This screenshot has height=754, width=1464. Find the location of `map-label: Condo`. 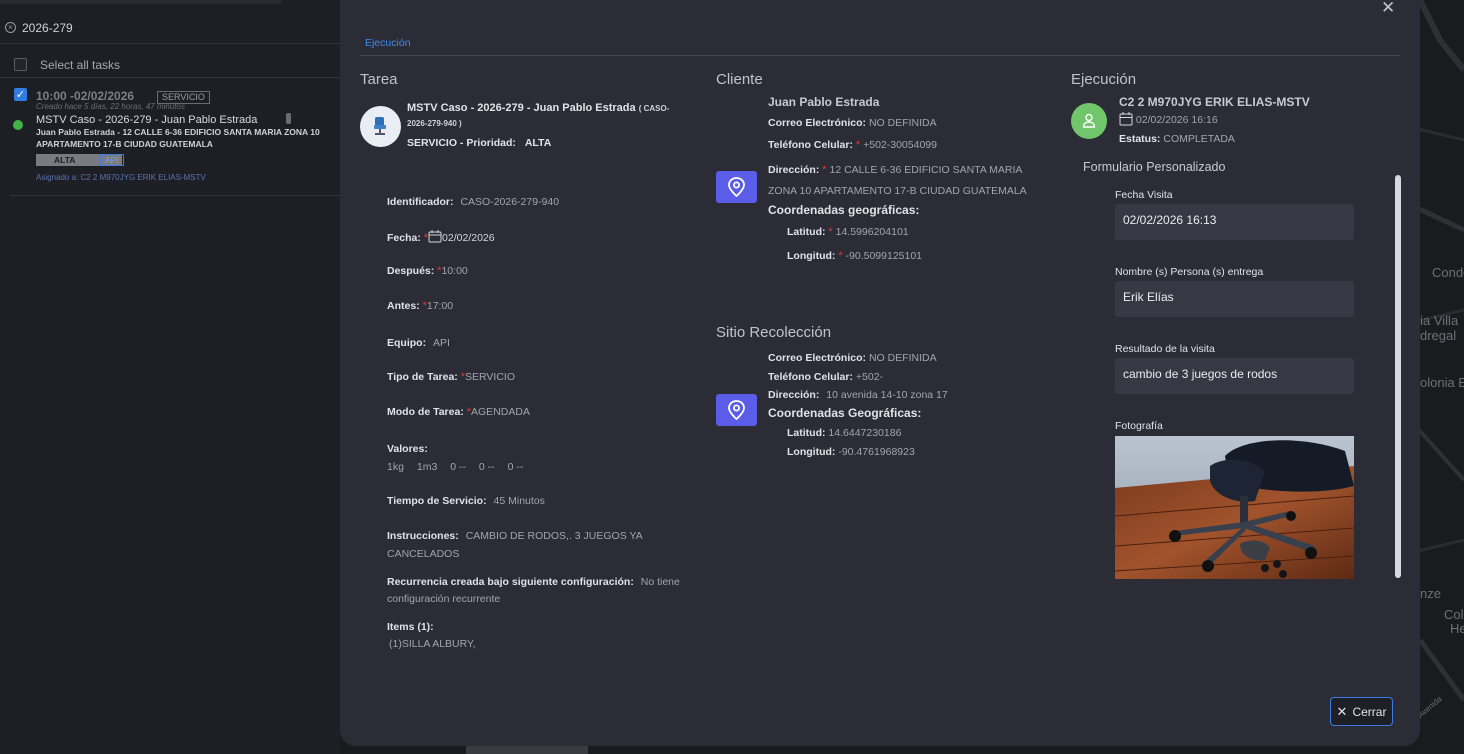

map-label: Condo is located at coordinates (1448, 272).